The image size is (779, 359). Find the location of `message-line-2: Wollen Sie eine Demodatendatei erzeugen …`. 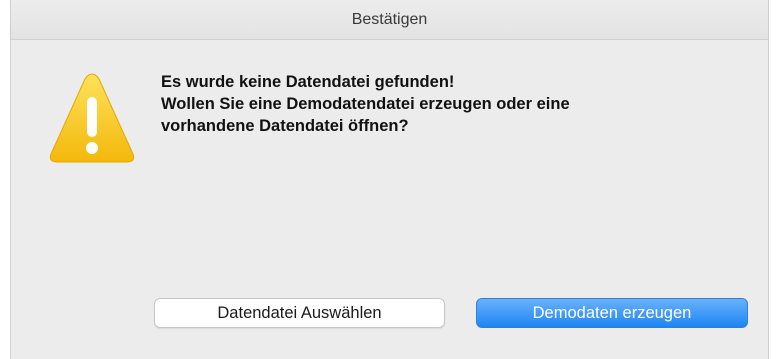

message-line-2: Wollen Sie eine Demodatendatei erzeugen … is located at coordinates (365, 104).